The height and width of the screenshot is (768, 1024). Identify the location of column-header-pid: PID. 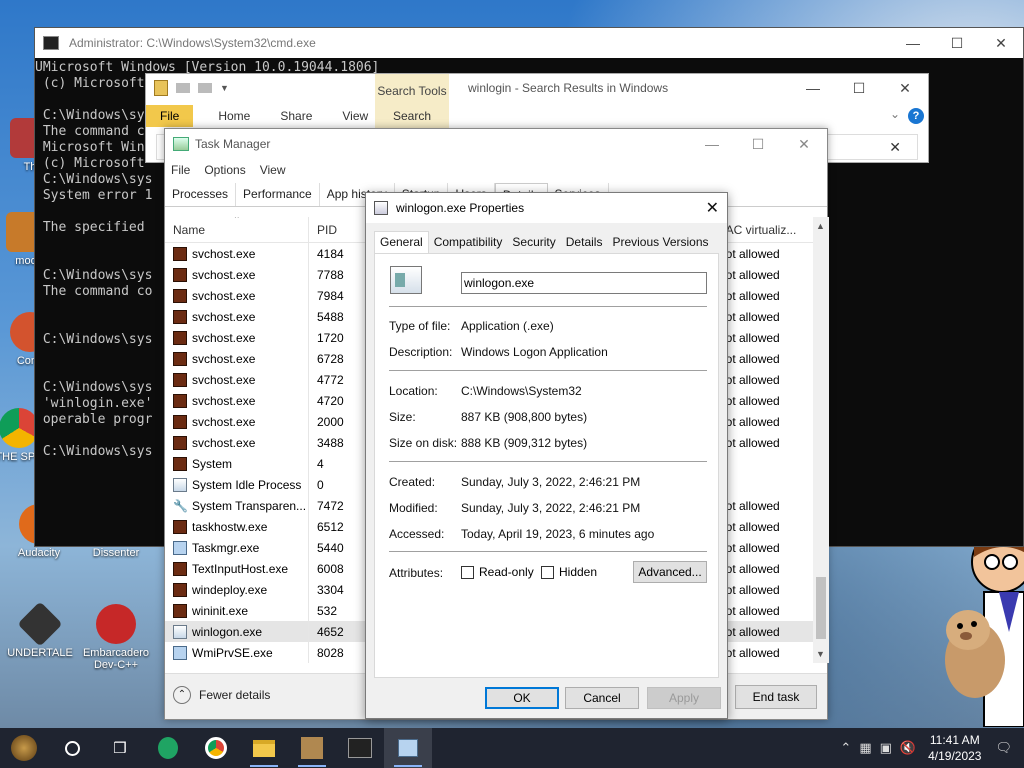
(338, 229).